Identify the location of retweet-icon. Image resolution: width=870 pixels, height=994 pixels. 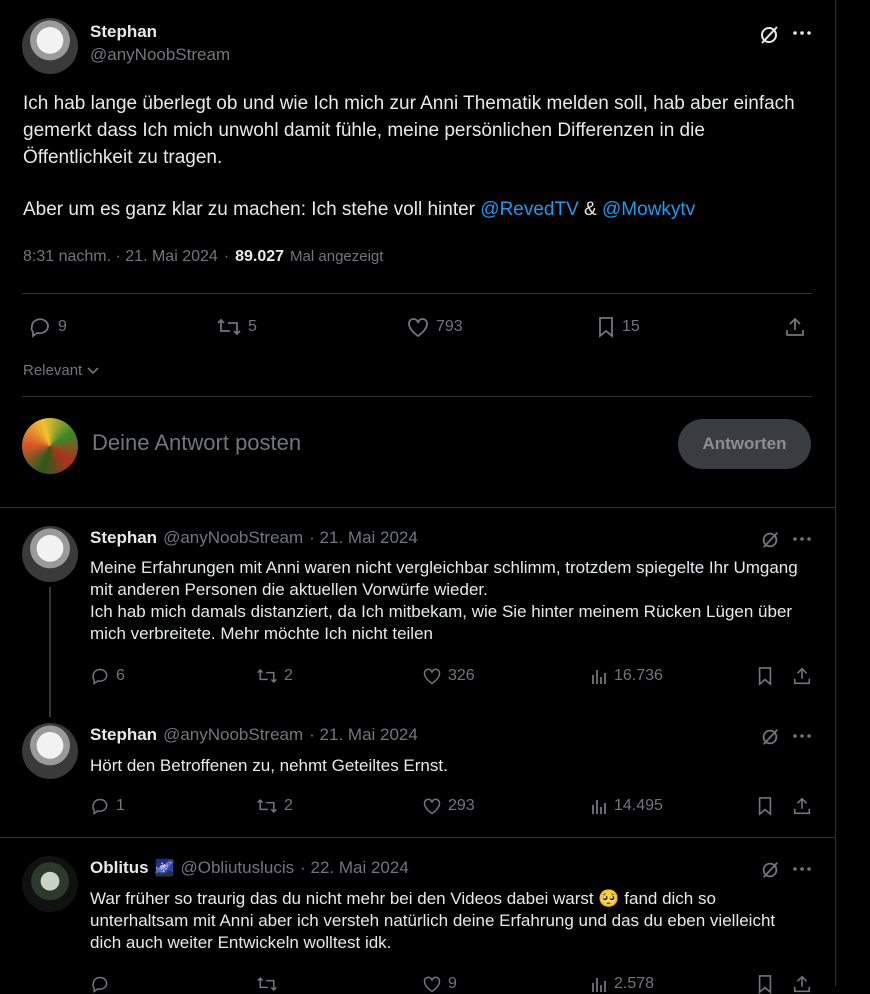
(267, 984).